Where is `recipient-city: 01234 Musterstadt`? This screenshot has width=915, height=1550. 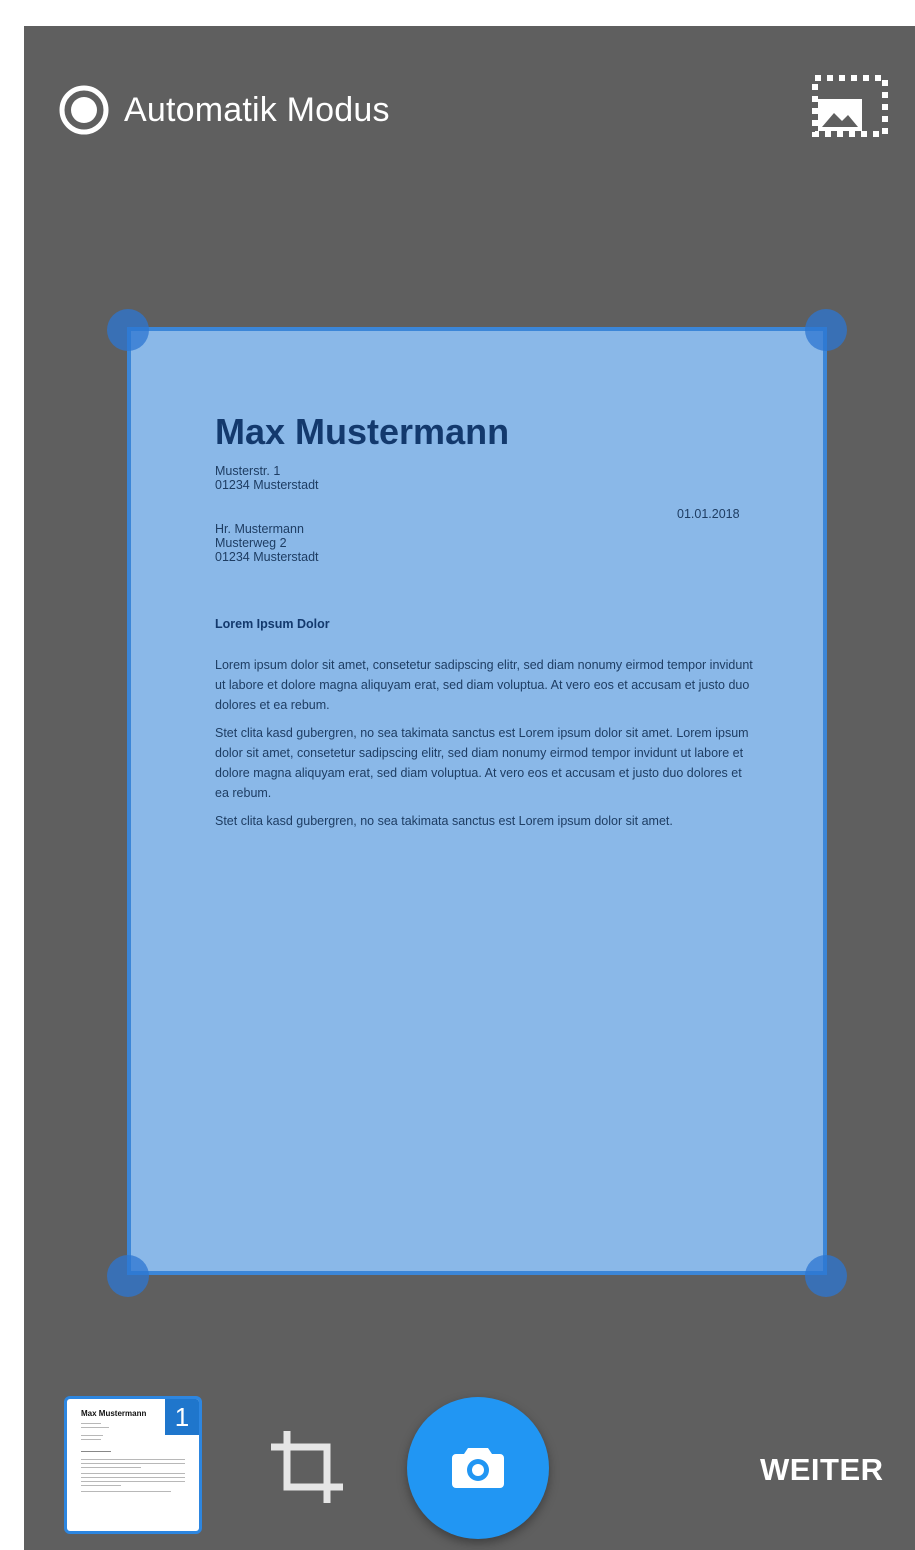 recipient-city: 01234 Musterstadt is located at coordinates (267, 557).